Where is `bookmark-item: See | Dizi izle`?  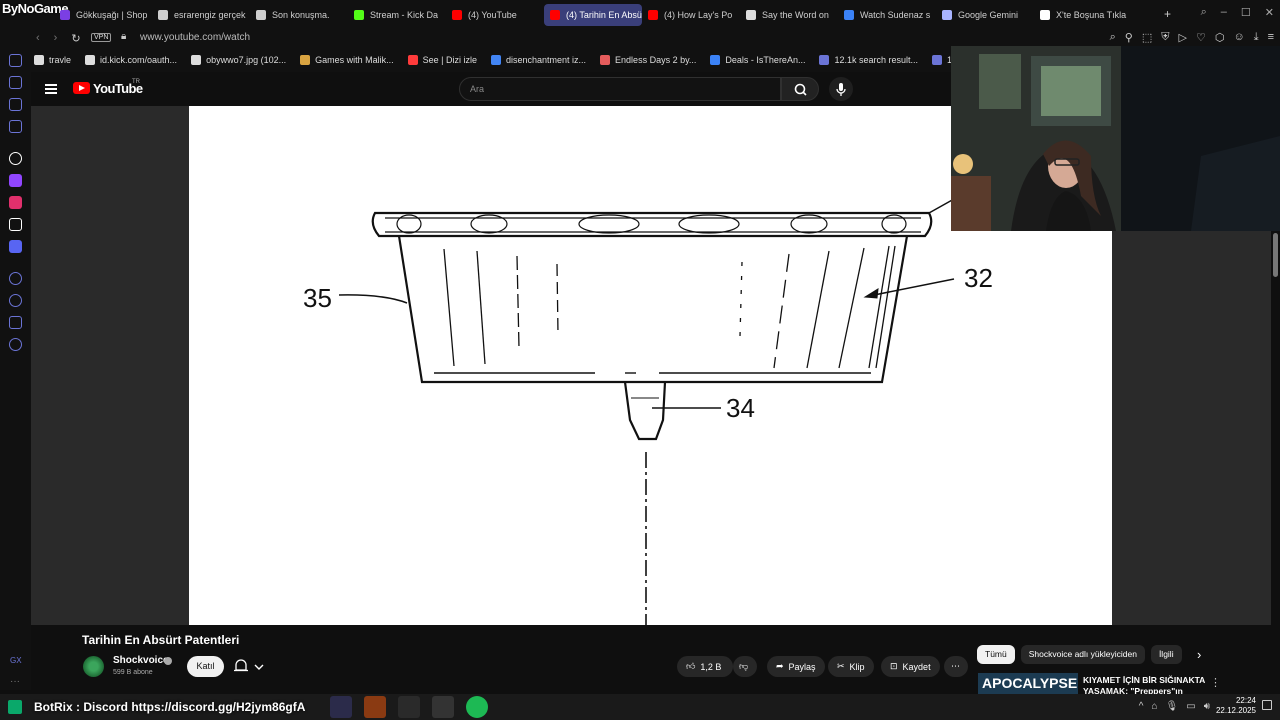
bookmark-item: See | Dizi izle is located at coordinates (442, 60).